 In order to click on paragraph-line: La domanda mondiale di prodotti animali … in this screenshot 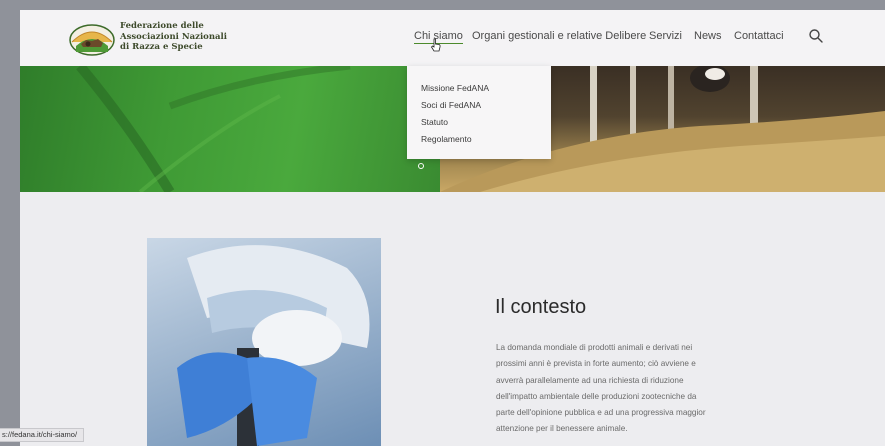, I will do `click(594, 347)`.